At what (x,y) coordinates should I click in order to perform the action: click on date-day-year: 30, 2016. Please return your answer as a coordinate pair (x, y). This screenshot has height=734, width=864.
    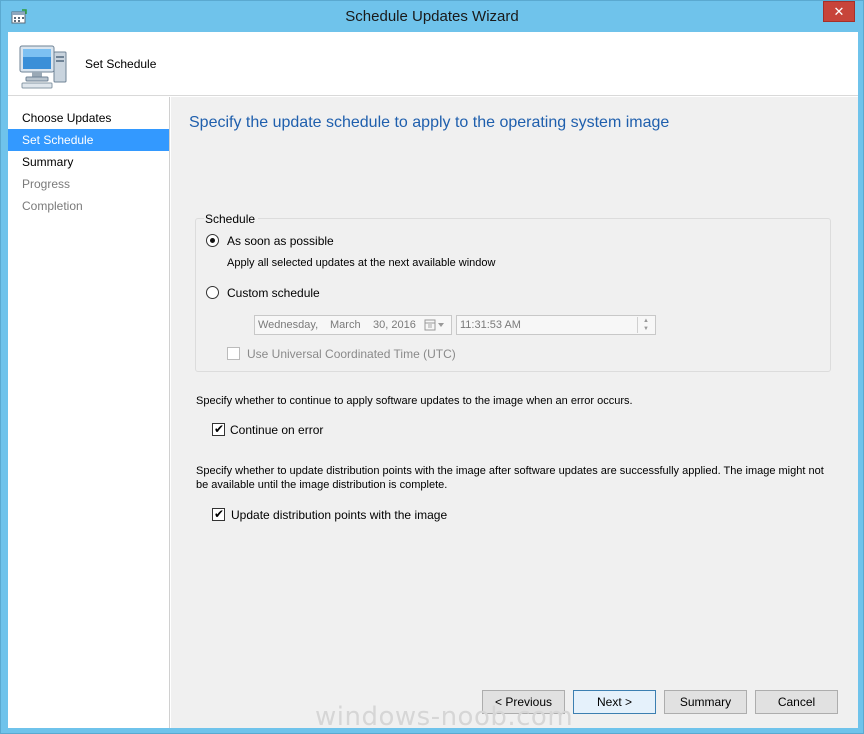
    Looking at the image, I should click on (394, 325).